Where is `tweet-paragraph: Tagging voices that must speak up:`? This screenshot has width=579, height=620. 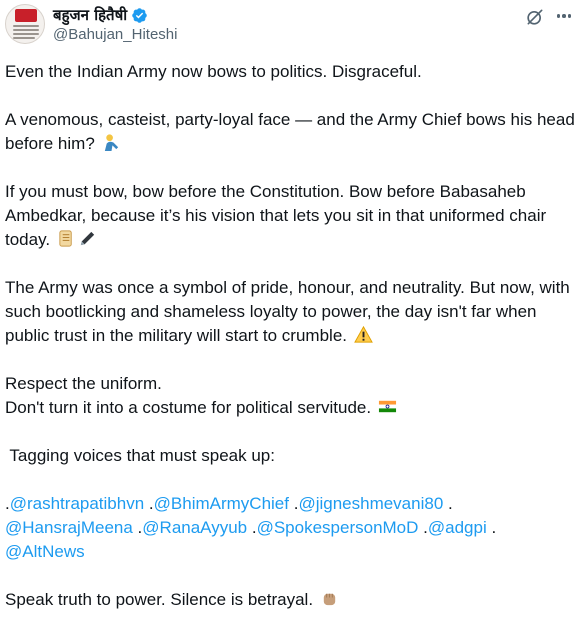
tweet-paragraph: Tagging voices that must speak up: is located at coordinates (140, 455).